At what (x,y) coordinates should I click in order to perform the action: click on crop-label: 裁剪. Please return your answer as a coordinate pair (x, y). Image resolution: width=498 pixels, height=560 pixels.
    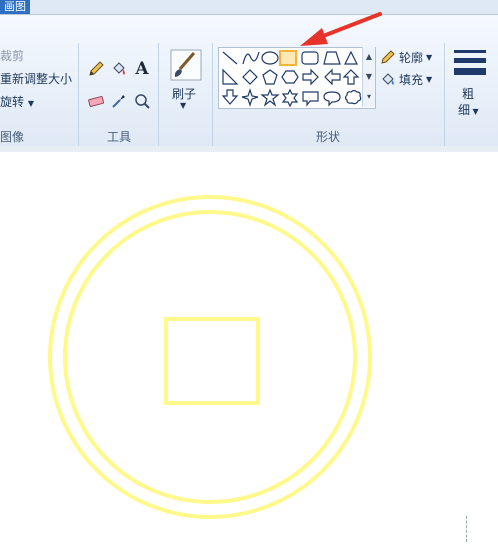
    Looking at the image, I should click on (12, 56).